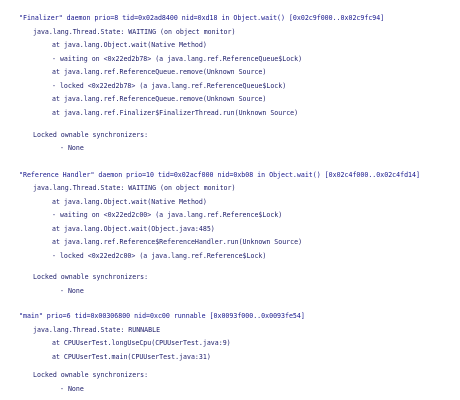 The height and width of the screenshot is (400, 460). I want to click on stack-frame: at CPUUserTest.main(CPUUserTest.java:31), so click(131, 357).